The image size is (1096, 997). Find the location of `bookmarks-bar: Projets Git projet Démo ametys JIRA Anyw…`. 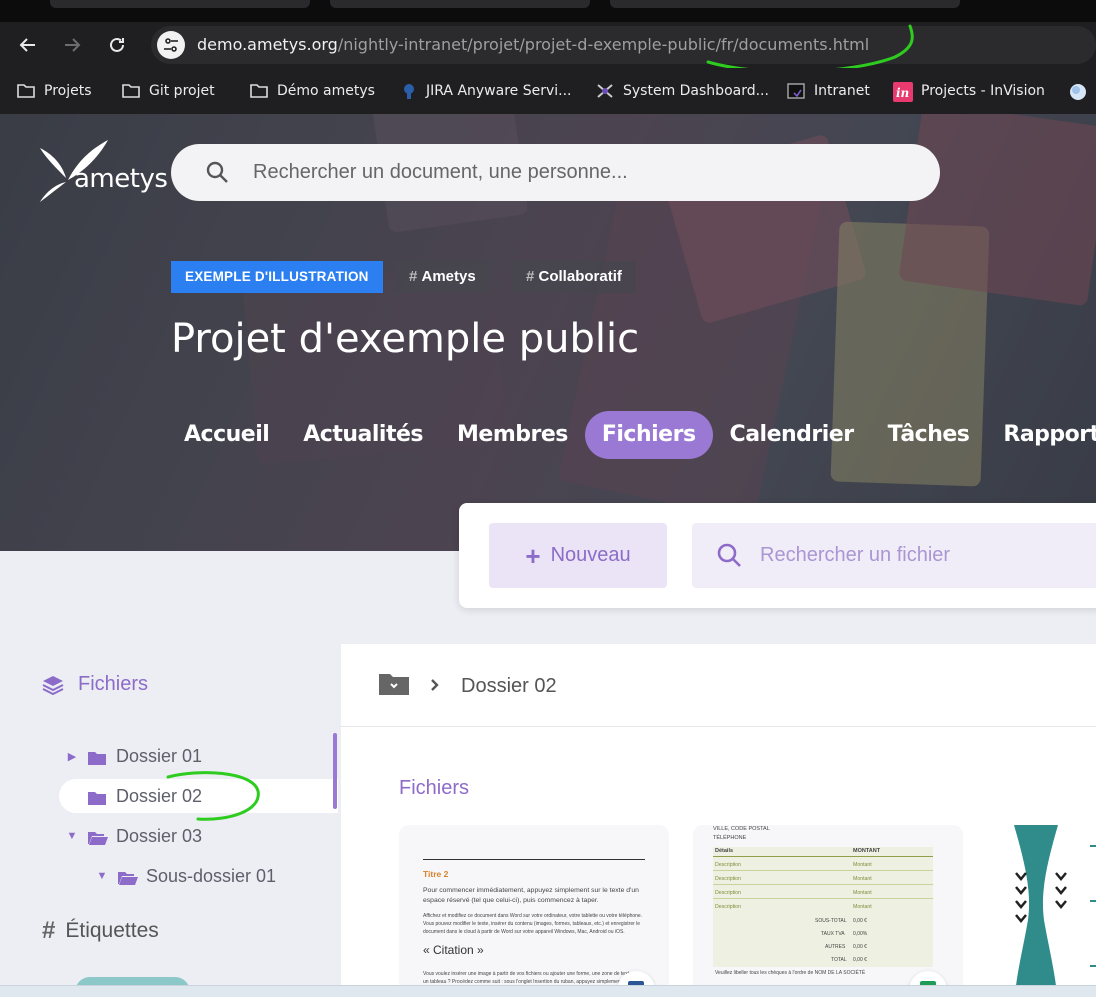

bookmarks-bar: Projets Git projet Démo ametys JIRA Anyw… is located at coordinates (548, 91).